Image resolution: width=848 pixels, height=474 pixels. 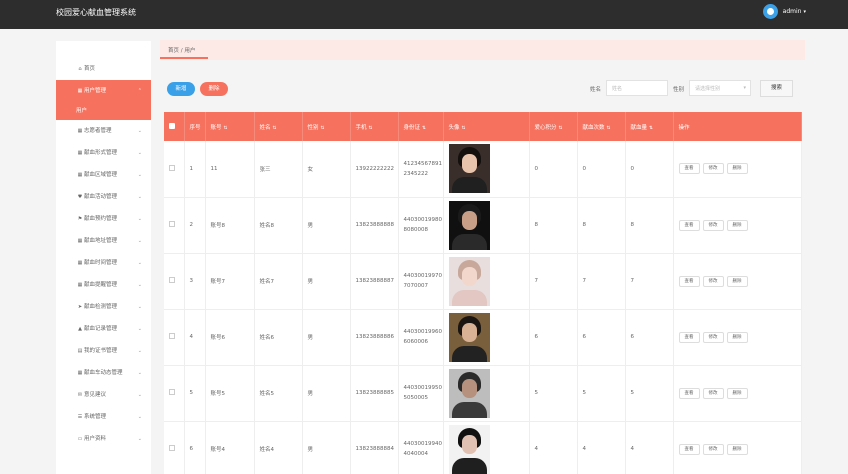 What do you see at coordinates (103, 131) in the screenshot?
I see `sidebar-item-volunteer-management: ▦ 志愿者管理 ⌄` at bounding box center [103, 131].